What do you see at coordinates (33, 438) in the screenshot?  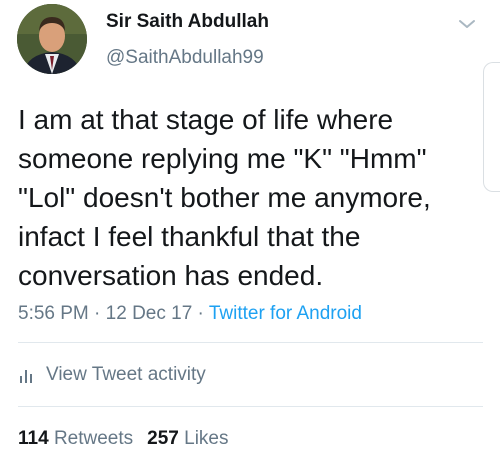 I see `retweets-count: 114` at bounding box center [33, 438].